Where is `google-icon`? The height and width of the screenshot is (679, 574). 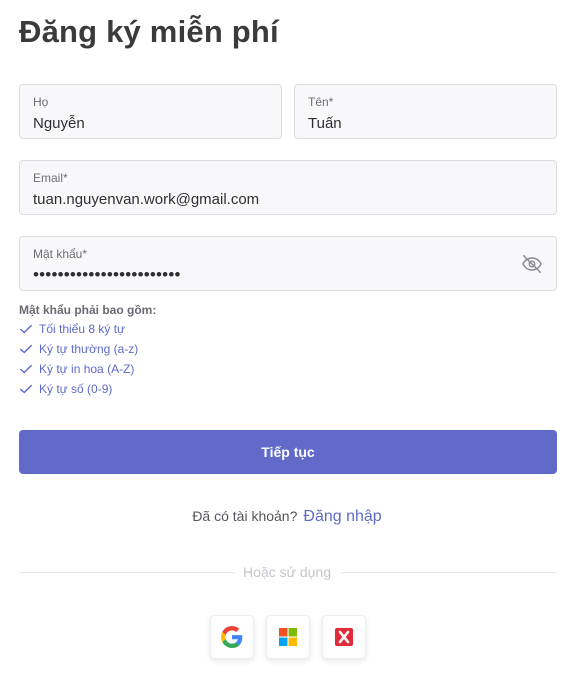 google-icon is located at coordinates (232, 637).